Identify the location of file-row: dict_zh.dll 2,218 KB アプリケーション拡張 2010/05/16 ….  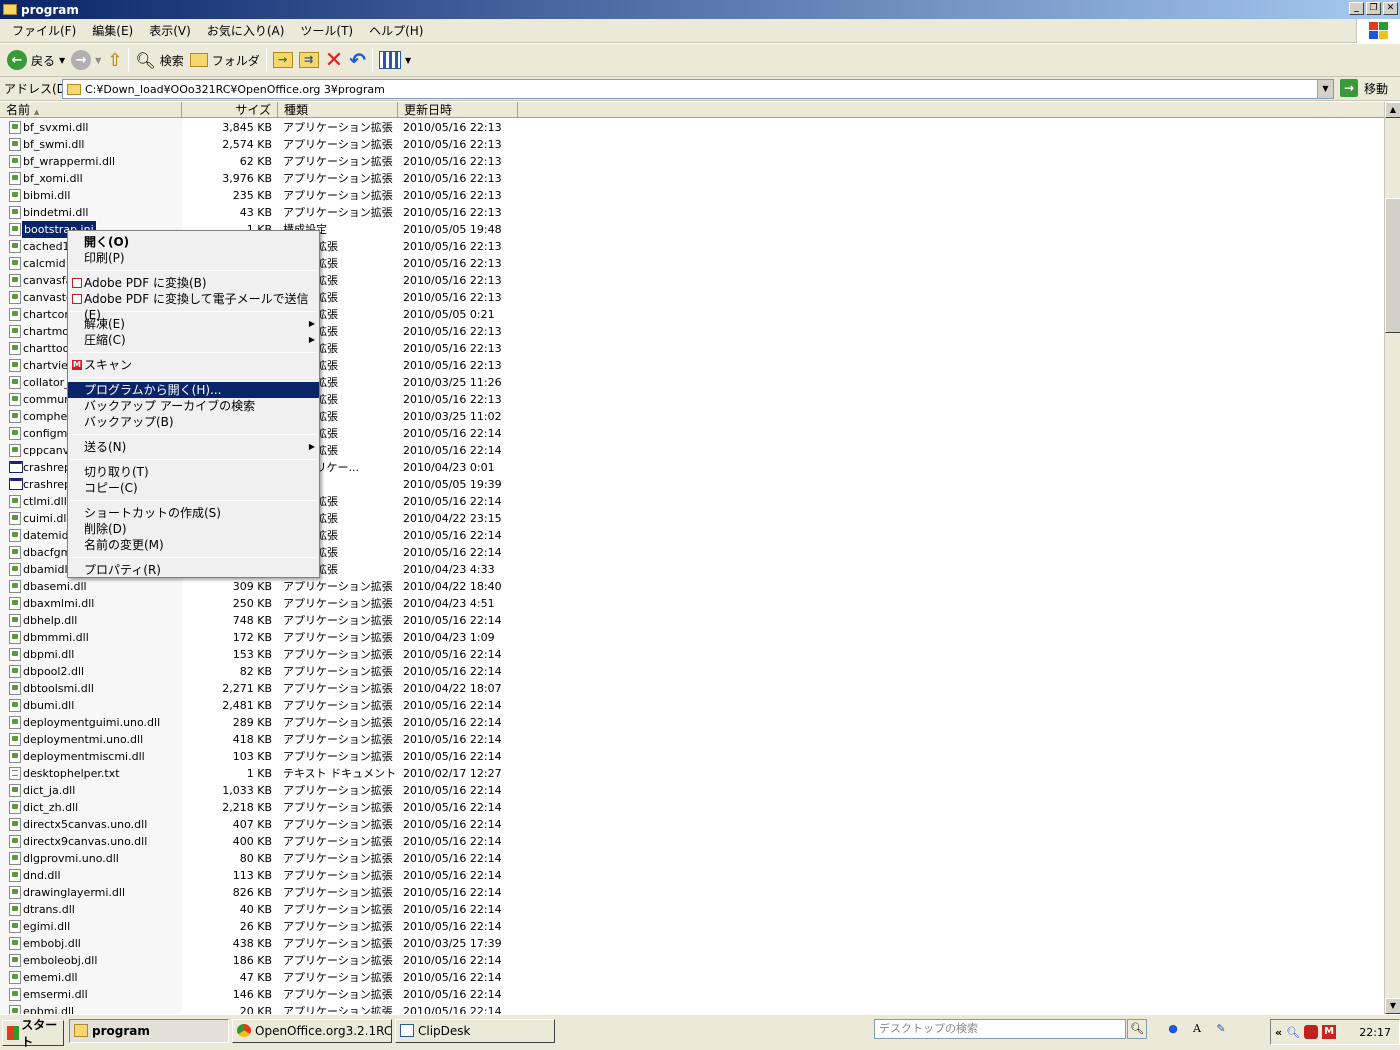
(692, 807).